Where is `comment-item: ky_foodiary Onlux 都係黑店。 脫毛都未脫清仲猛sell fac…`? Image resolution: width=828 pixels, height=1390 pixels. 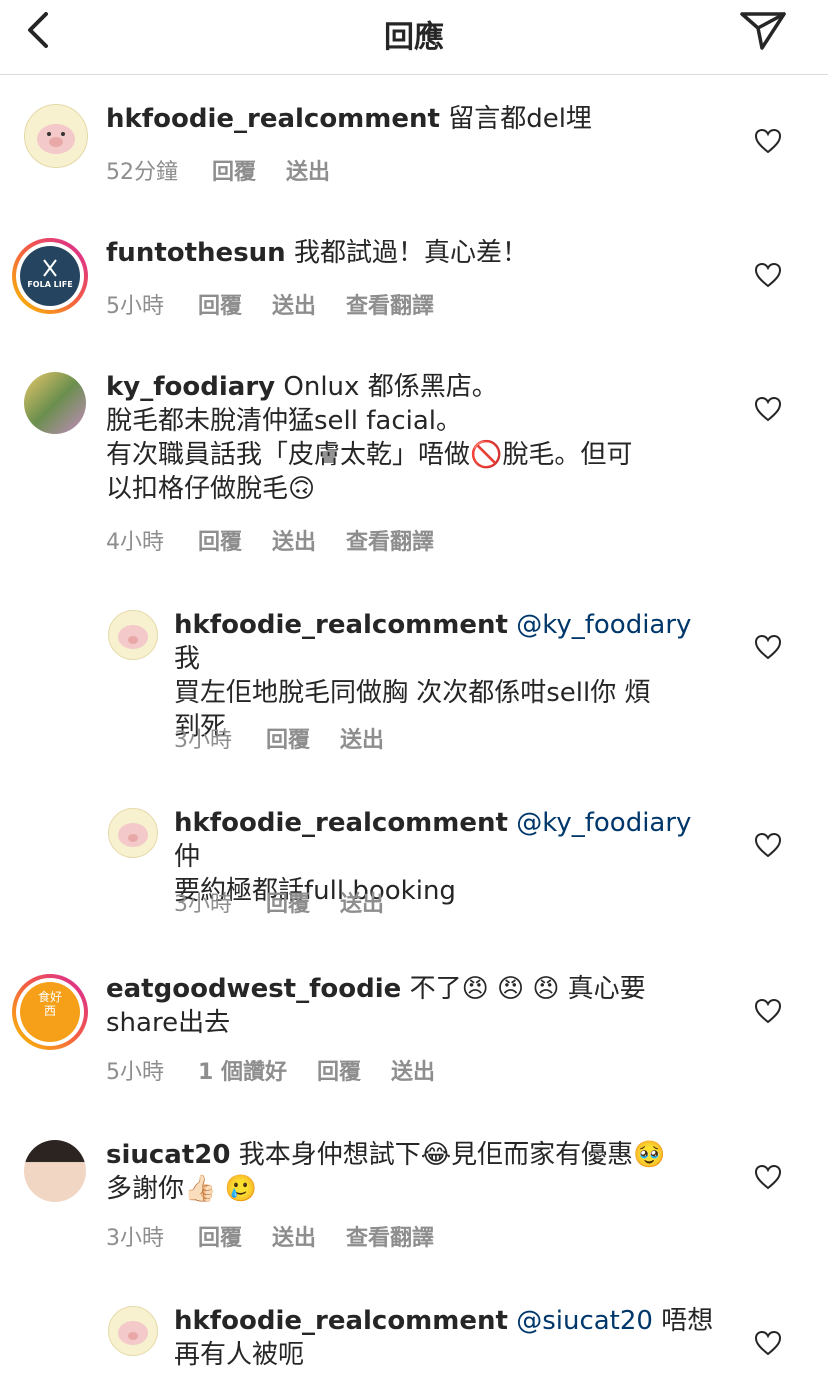 comment-item: ky_foodiary Onlux 都係黑店。 脫毛都未脫清仲猛sell fac… is located at coordinates (414, 464).